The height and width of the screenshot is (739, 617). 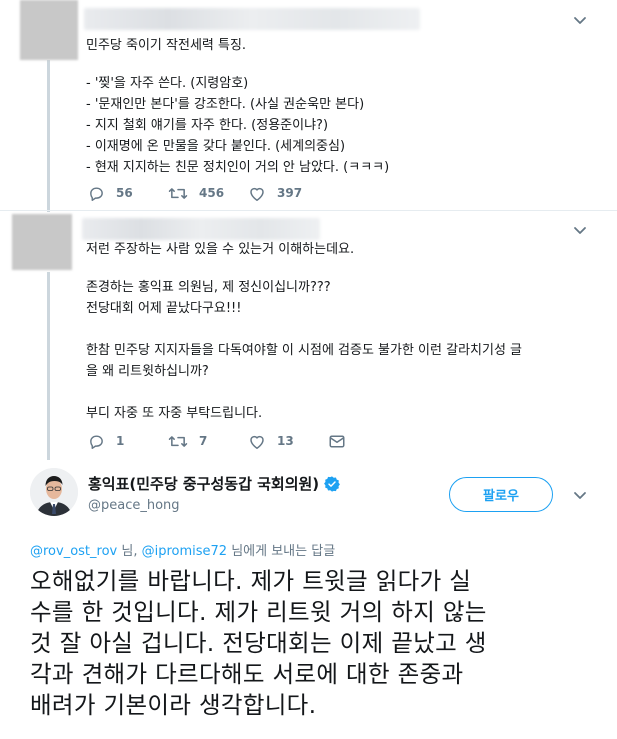 I want to click on reply-context: @rov_ost_rov 님, @ipromise72 님에게 보내는 답글, so click(x=182, y=549).